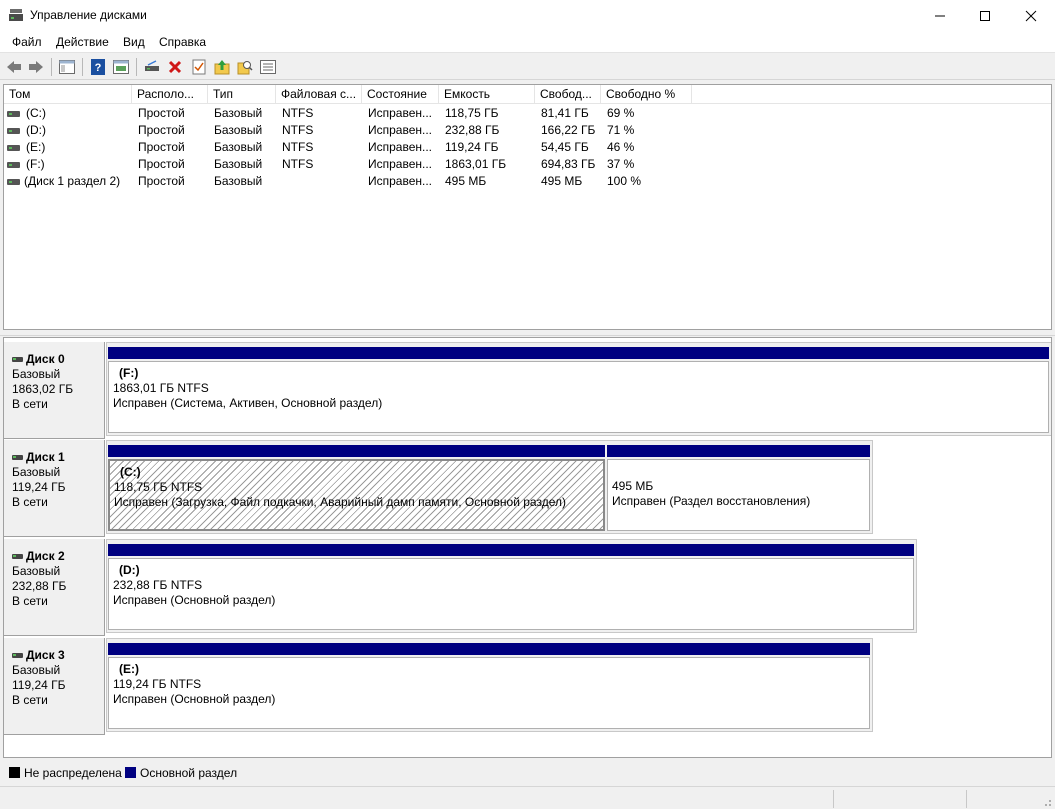 The width and height of the screenshot is (1055, 809). I want to click on partition-title: (C:), so click(130, 472).